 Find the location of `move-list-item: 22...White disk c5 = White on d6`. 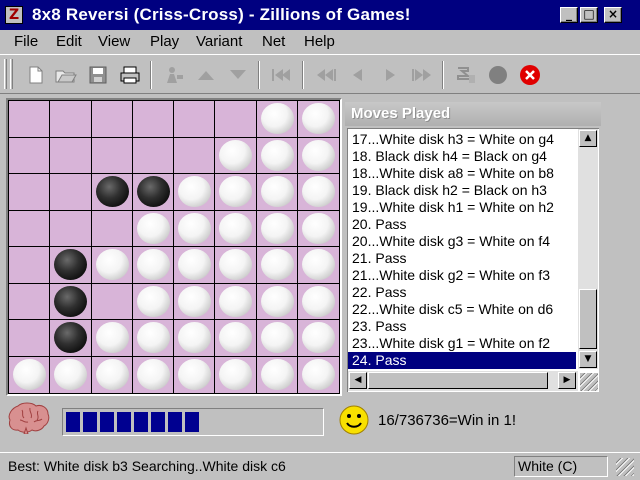

move-list-item: 22...White disk c5 = White on d6 is located at coordinates (452, 309).